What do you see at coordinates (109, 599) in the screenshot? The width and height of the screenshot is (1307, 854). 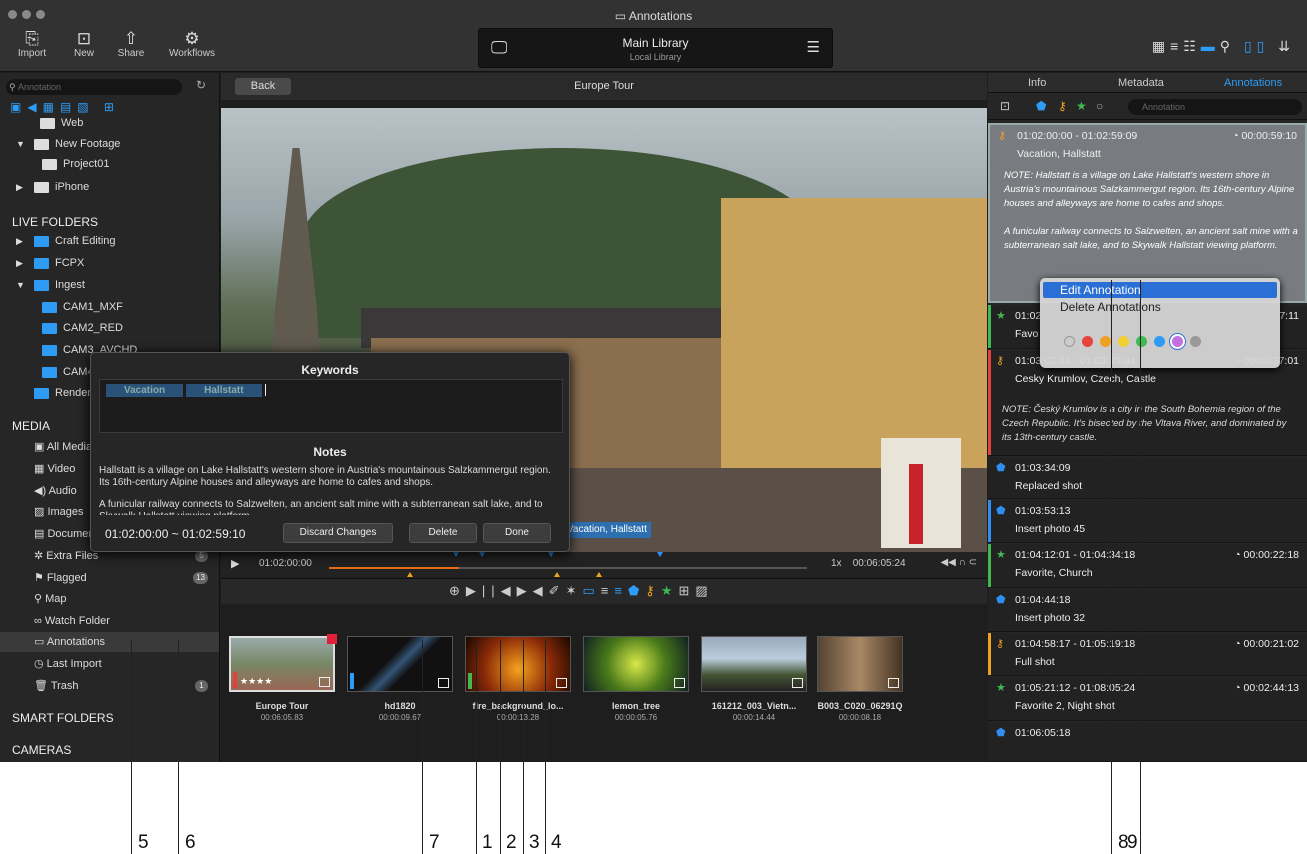 I see `media-map: ⚲ Map` at bounding box center [109, 599].